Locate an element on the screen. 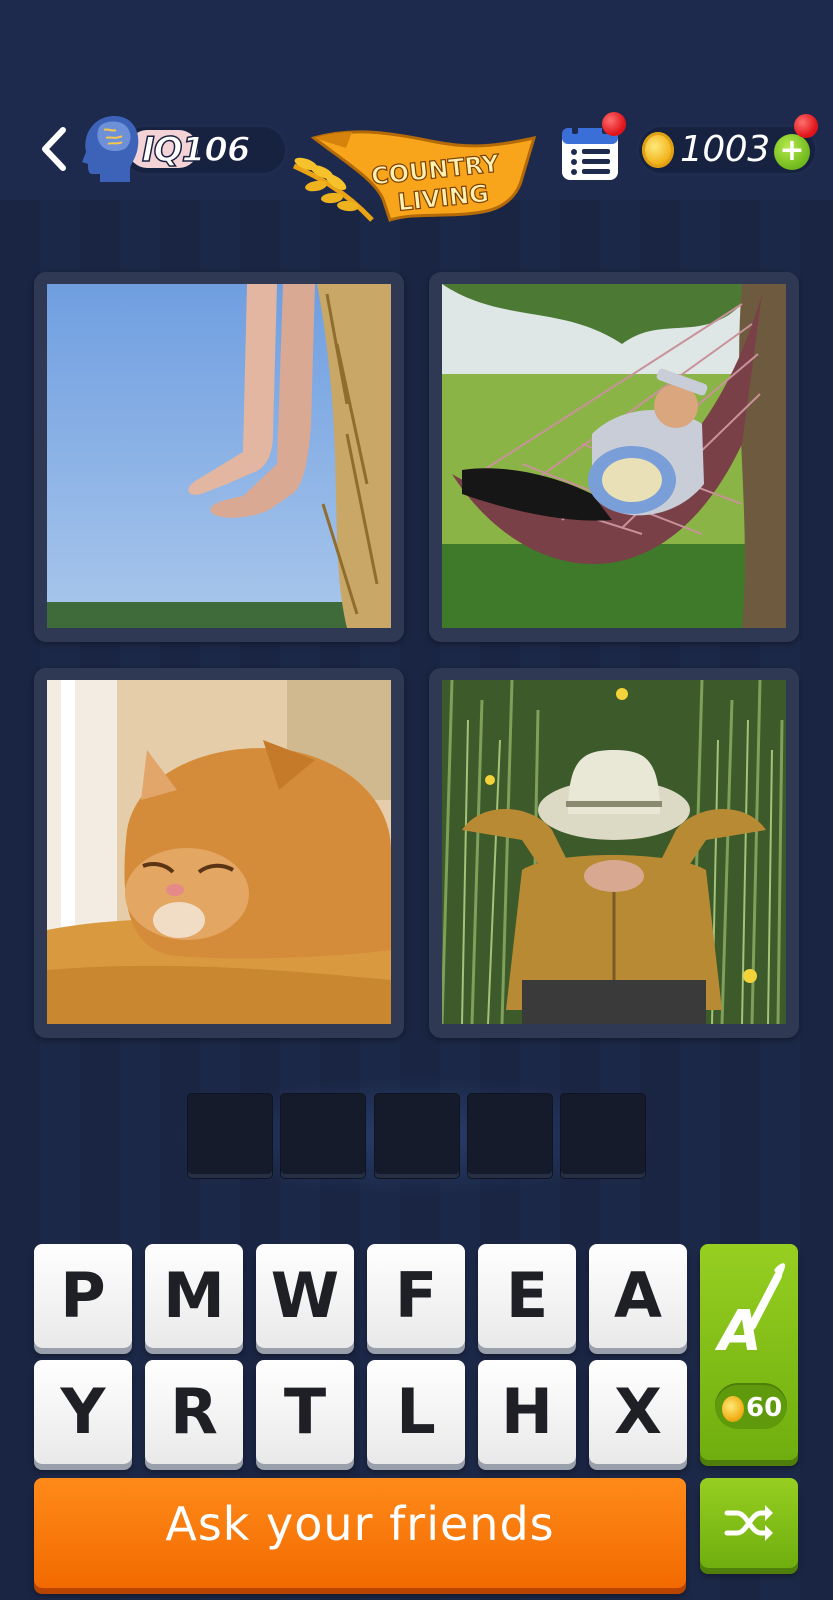 Image resolution: width=833 pixels, height=1600 pixels. ask-friends-button: Ask your friends is located at coordinates (360, 1533).